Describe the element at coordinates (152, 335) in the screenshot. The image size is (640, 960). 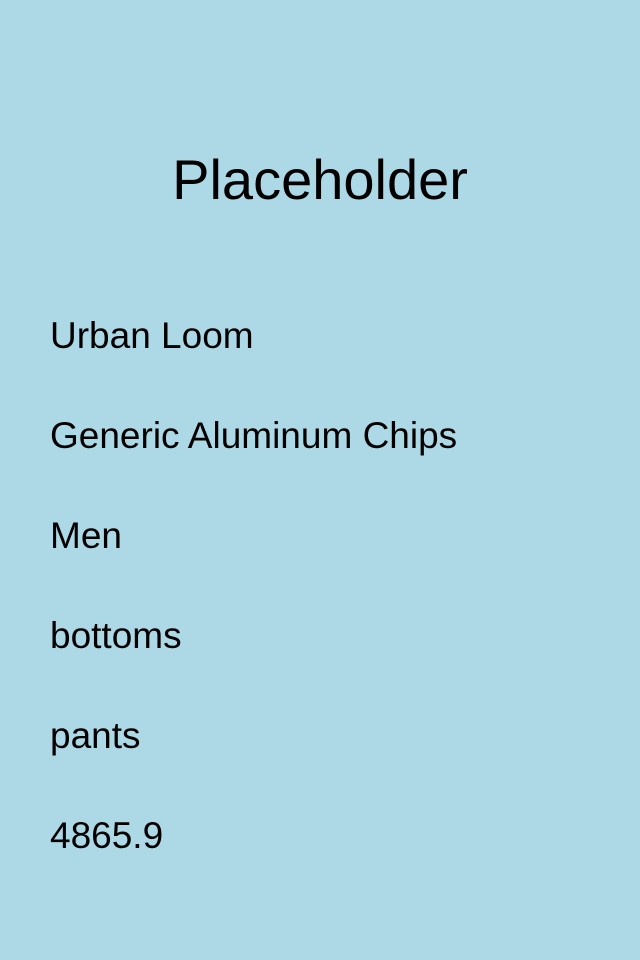
I see `product-brand: Urban Loom` at that location.